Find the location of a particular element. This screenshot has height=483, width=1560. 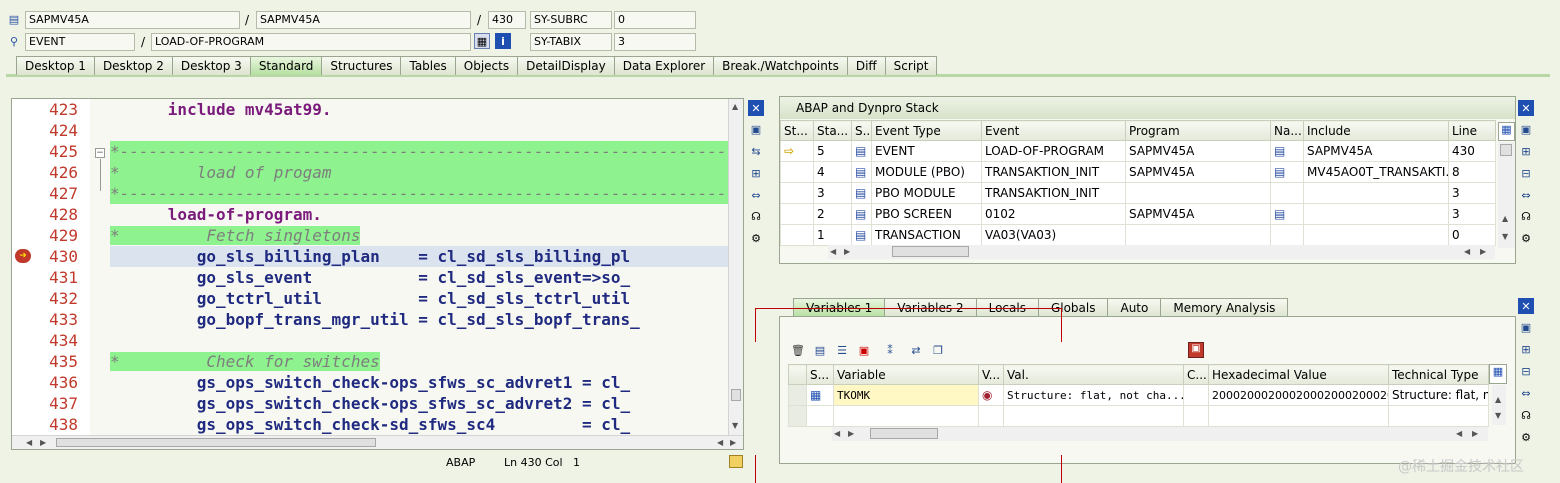

vars-vertical-scrollbar: ▲ ▼ is located at coordinates (1499, 405).